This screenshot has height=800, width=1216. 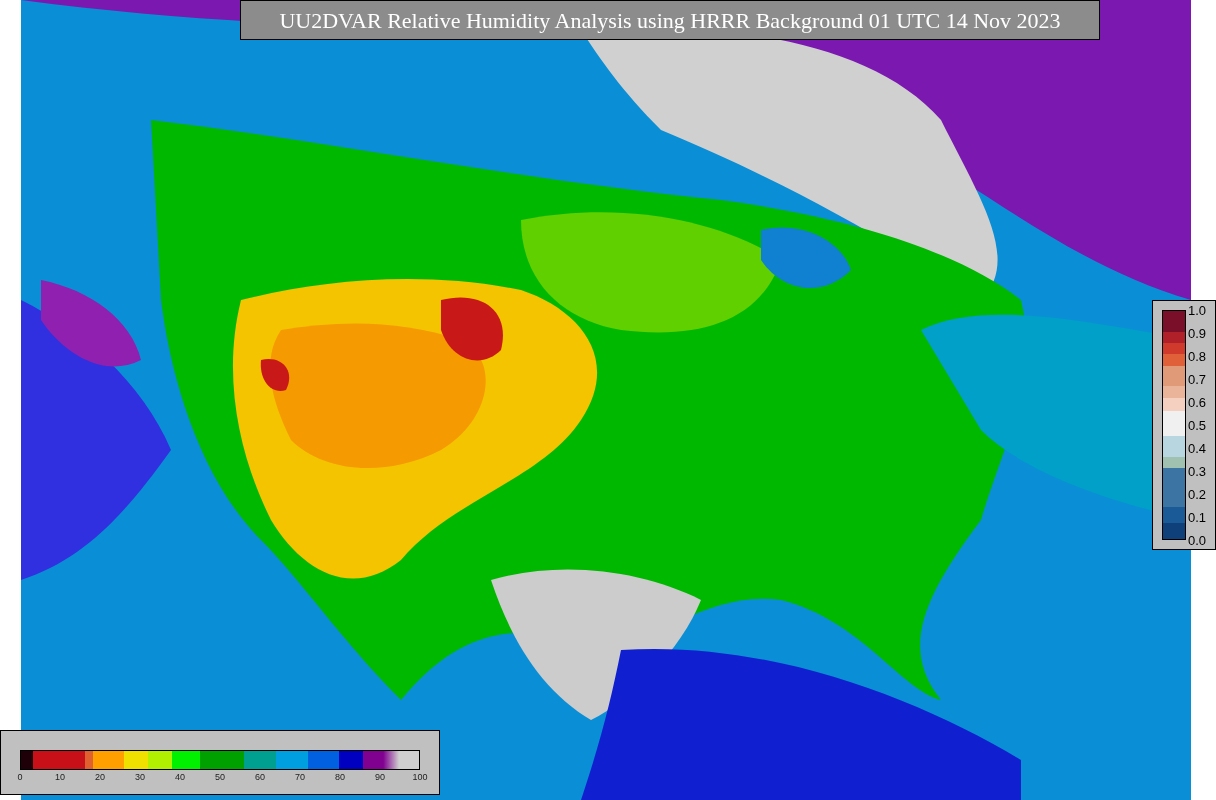 What do you see at coordinates (1197, 517) in the screenshot?
I see `tick-label: 0.1` at bounding box center [1197, 517].